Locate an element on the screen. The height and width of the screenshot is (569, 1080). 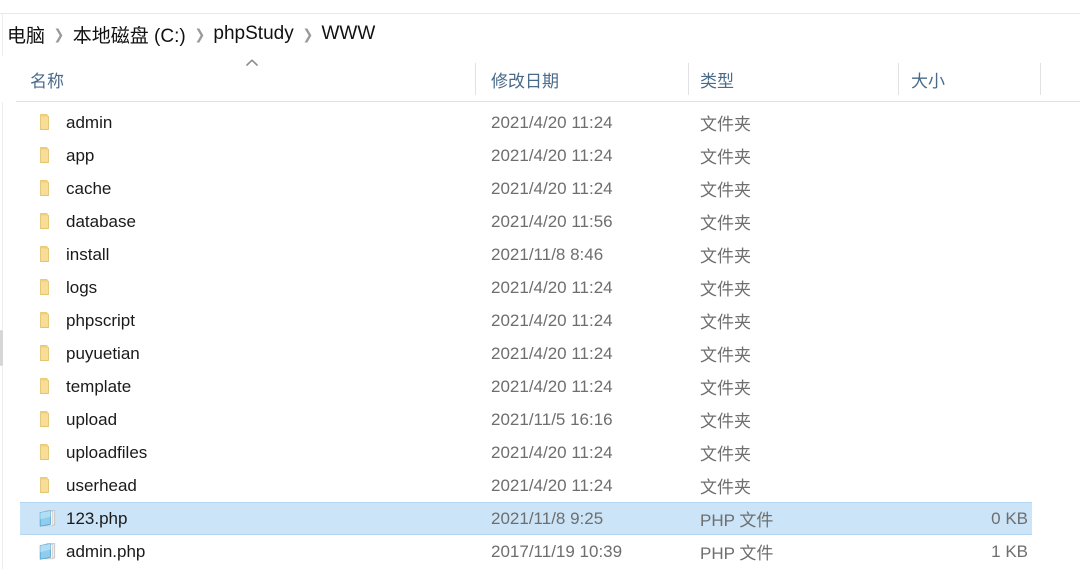
breadcrumb-item-4: WWW is located at coordinates (348, 34).